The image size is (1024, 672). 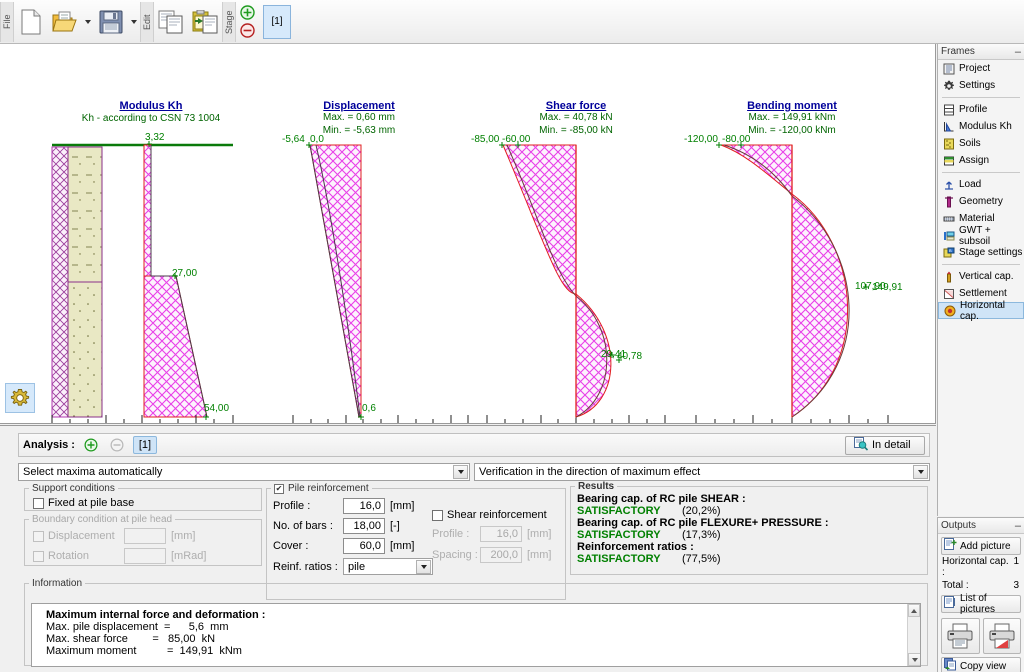 What do you see at coordinates (914, 610) in the screenshot?
I see `scroll-up-button` at bounding box center [914, 610].